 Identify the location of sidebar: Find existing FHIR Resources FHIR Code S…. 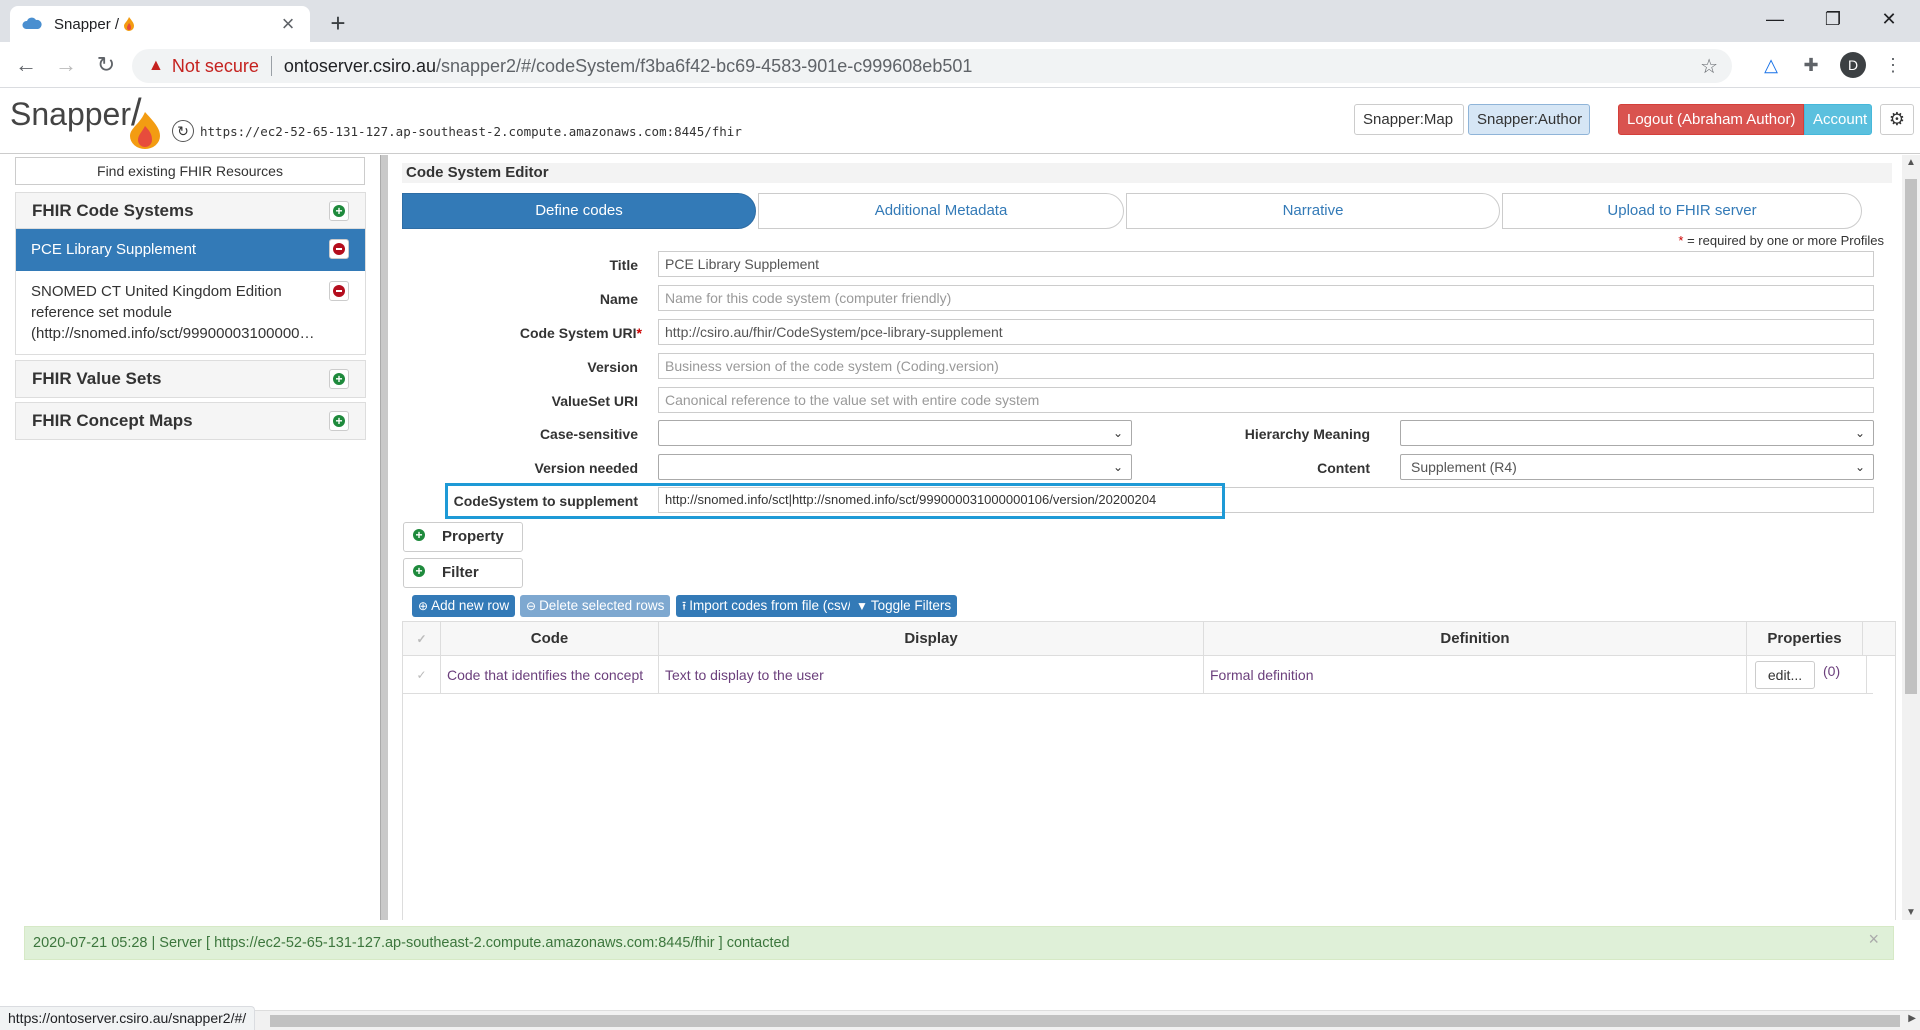
(190, 537).